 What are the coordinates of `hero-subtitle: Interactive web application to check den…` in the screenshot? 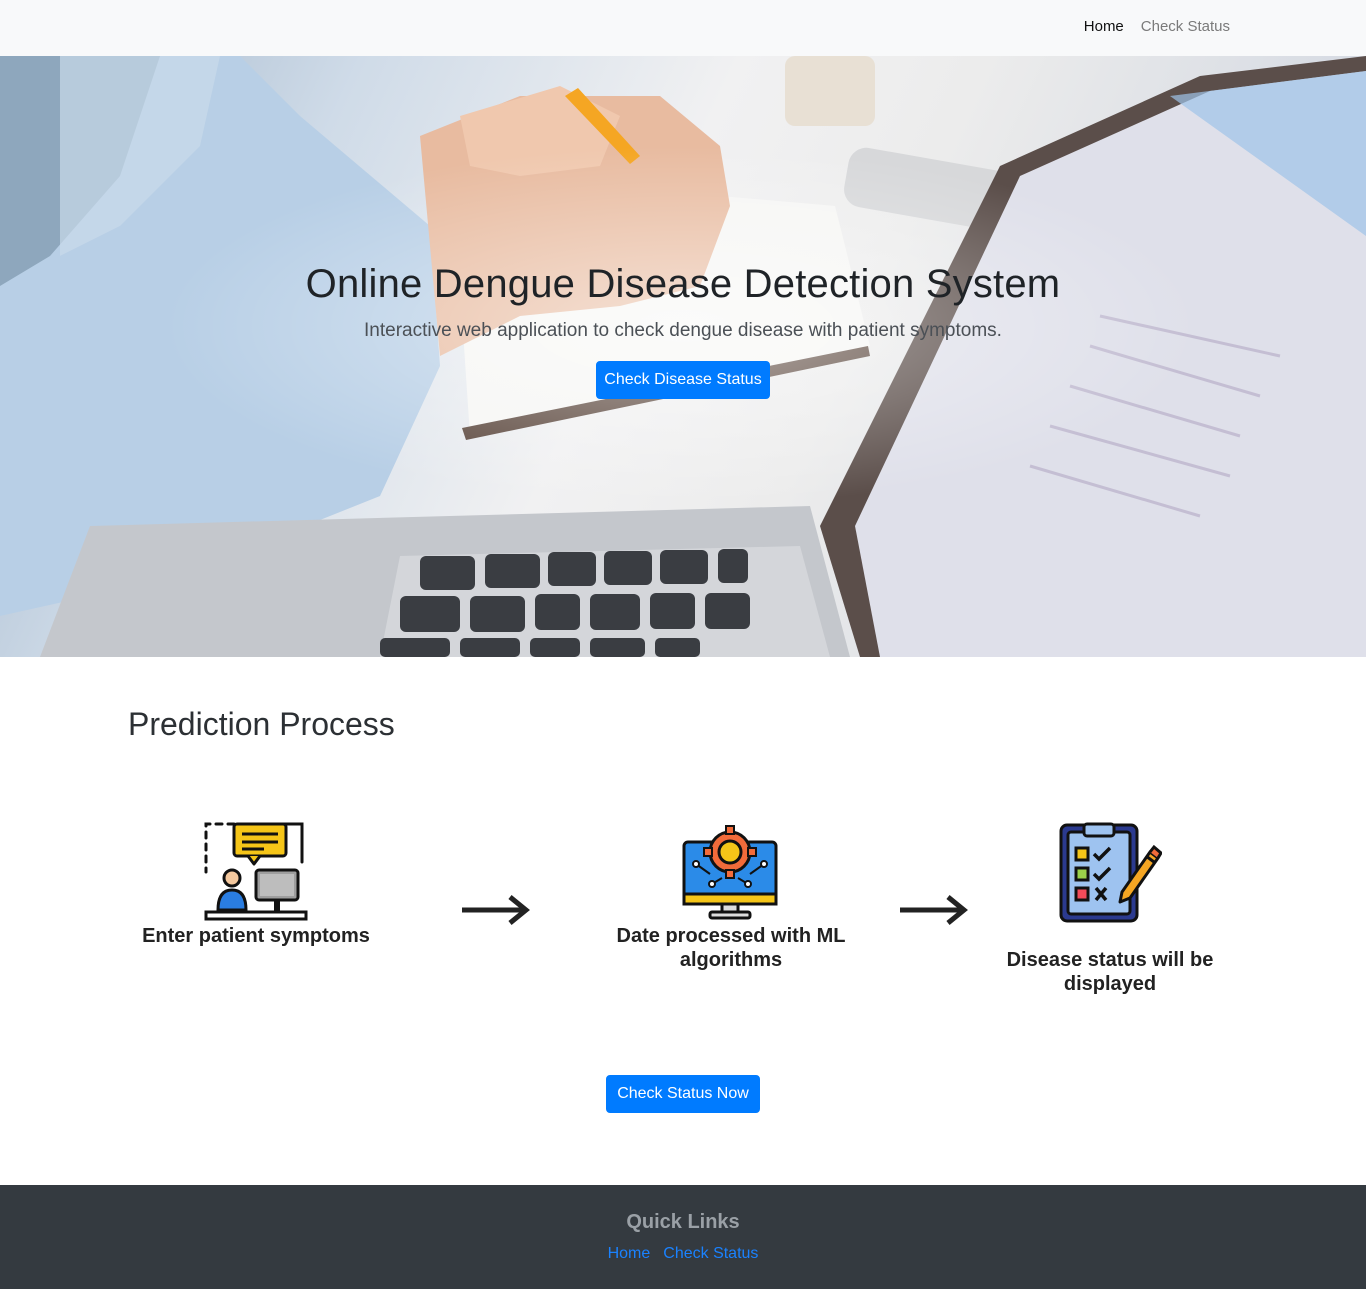 It's located at (683, 330).